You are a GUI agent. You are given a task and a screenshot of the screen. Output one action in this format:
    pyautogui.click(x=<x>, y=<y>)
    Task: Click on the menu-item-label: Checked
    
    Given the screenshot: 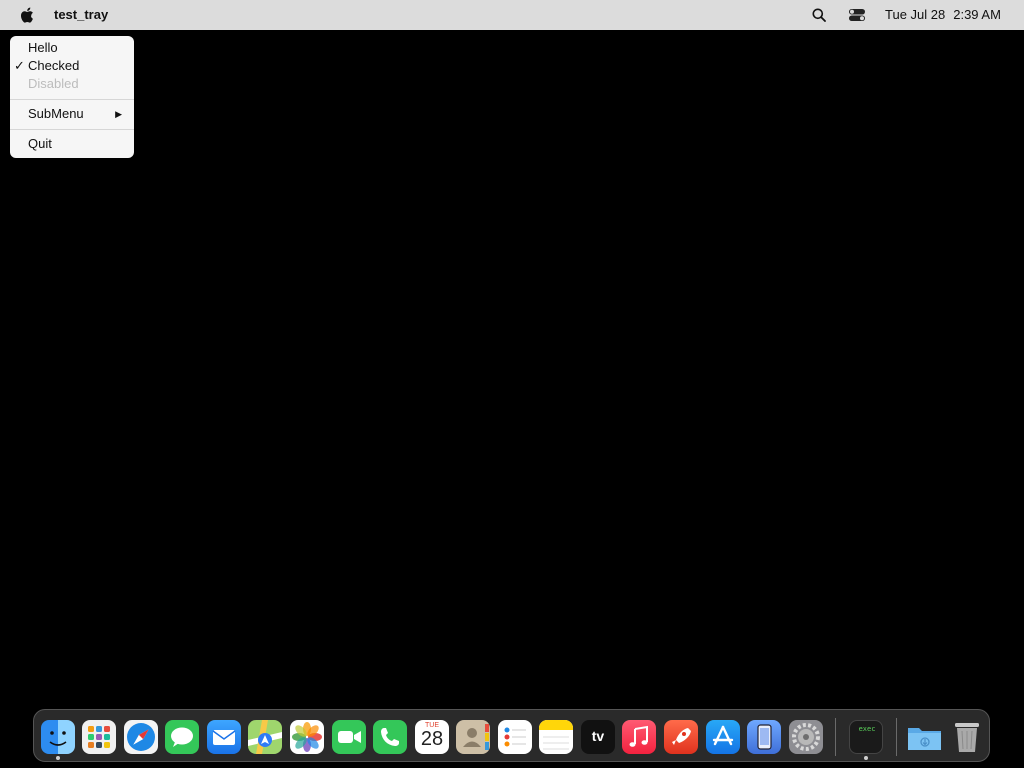 What is the action you would take?
    pyautogui.click(x=54, y=65)
    